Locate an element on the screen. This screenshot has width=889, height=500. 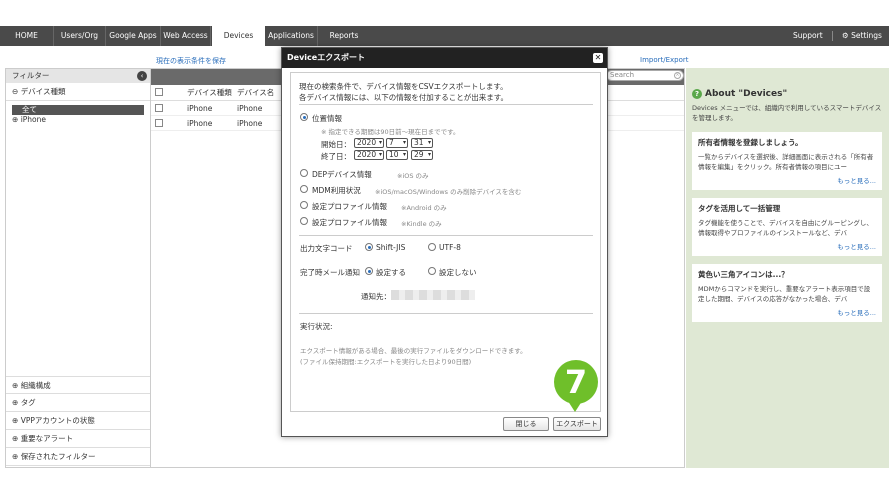
plus-icon: ⊕ is located at coordinates (15, 119).